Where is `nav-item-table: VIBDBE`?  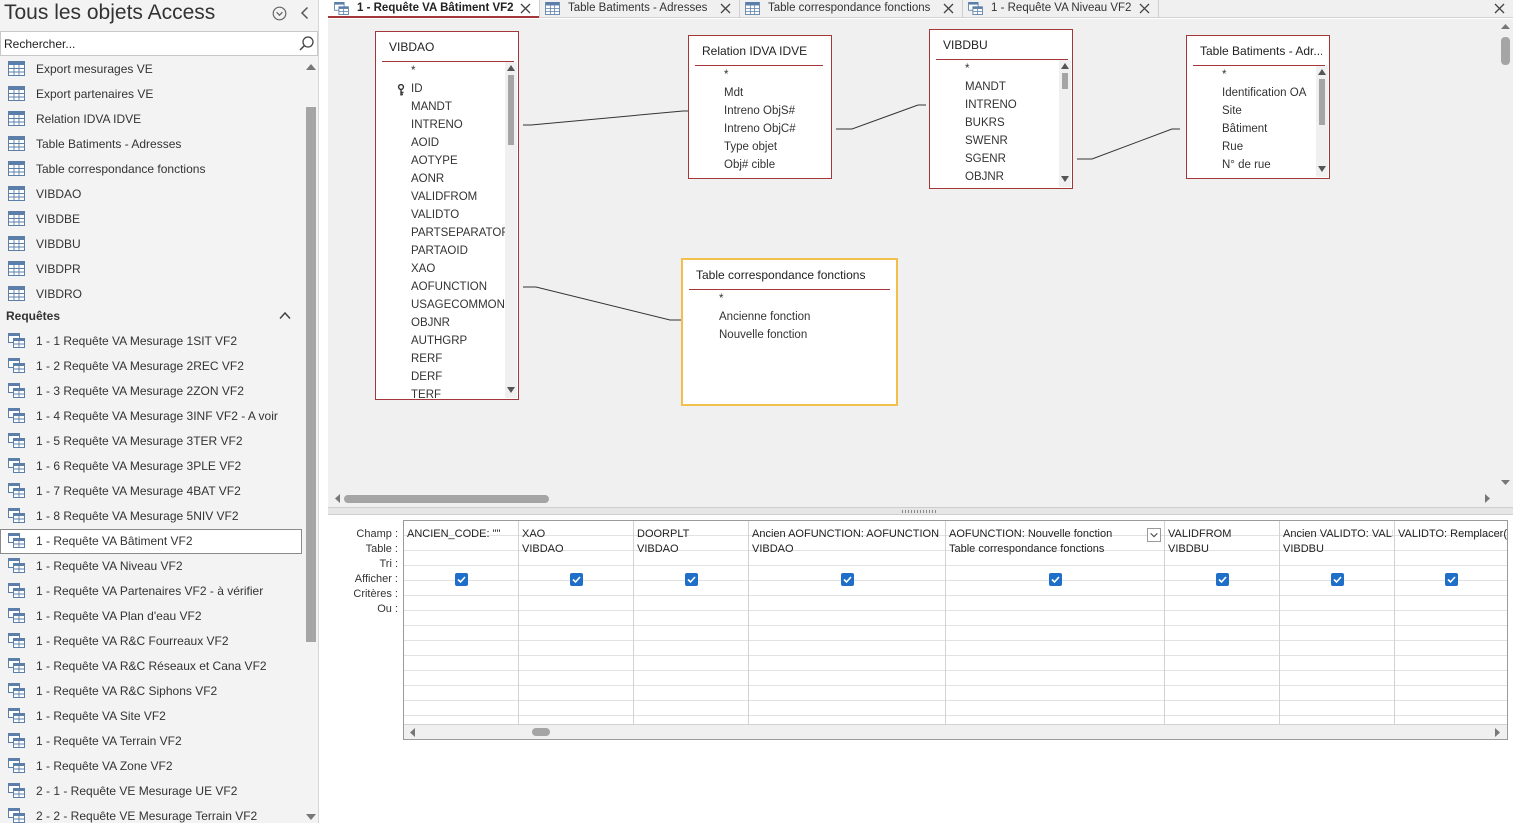
nav-item-table: VIBDBE is located at coordinates (151, 219).